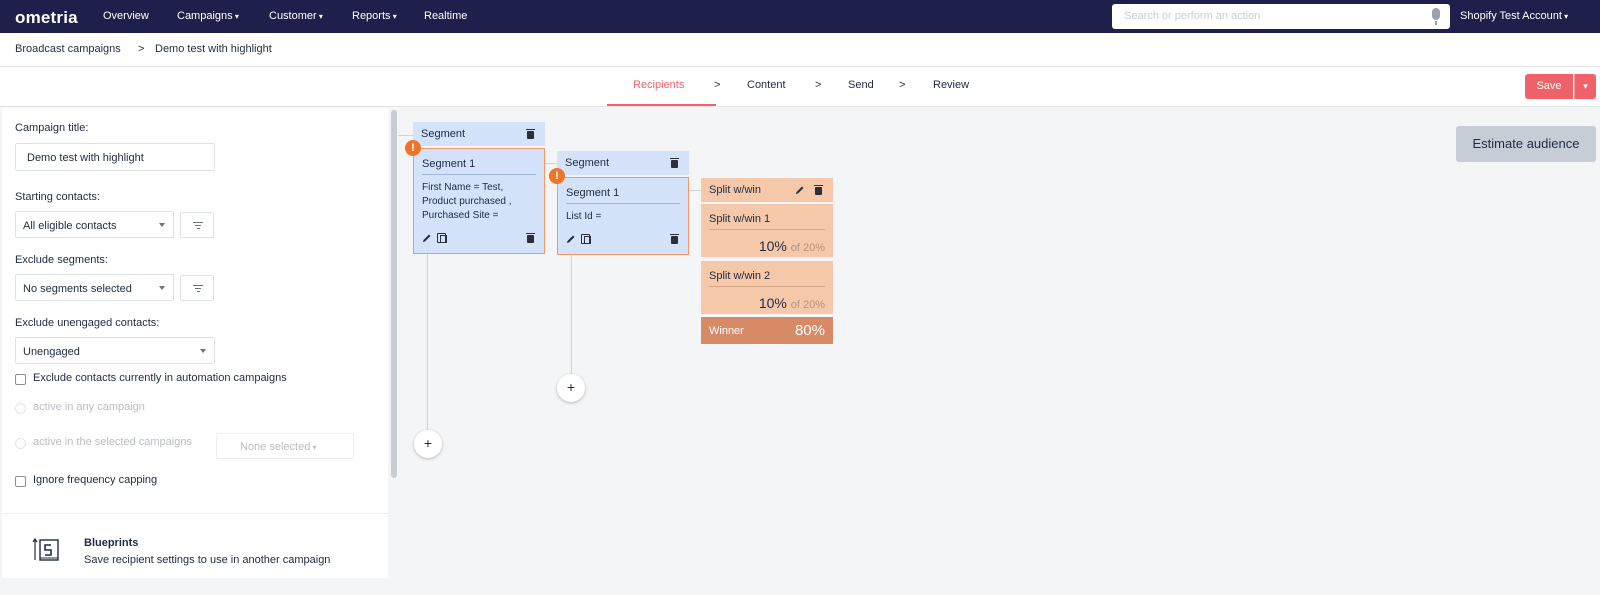 Image resolution: width=1600 pixels, height=595 pixels. I want to click on estimate-audience-button: Estimate audience, so click(1526, 144).